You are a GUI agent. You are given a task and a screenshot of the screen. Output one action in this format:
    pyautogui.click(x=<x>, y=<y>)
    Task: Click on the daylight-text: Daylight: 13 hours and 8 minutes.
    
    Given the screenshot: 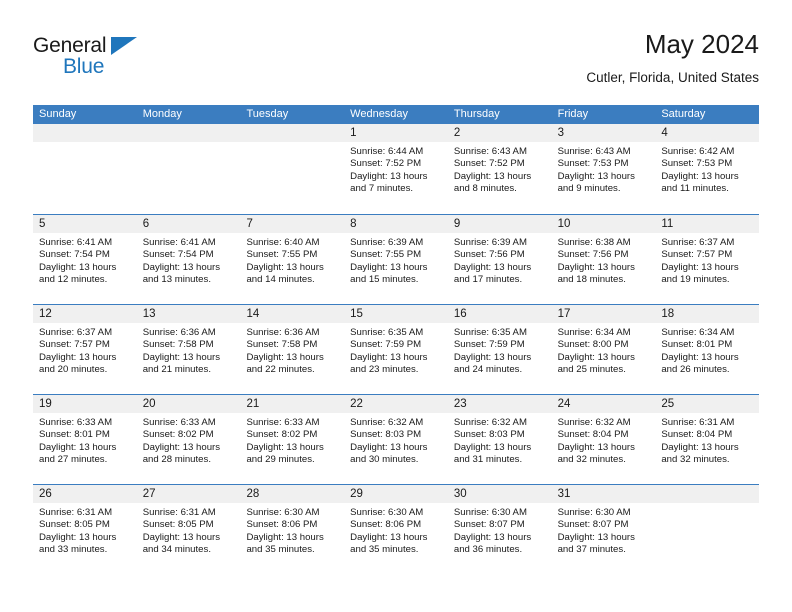 What is the action you would take?
    pyautogui.click(x=492, y=182)
    